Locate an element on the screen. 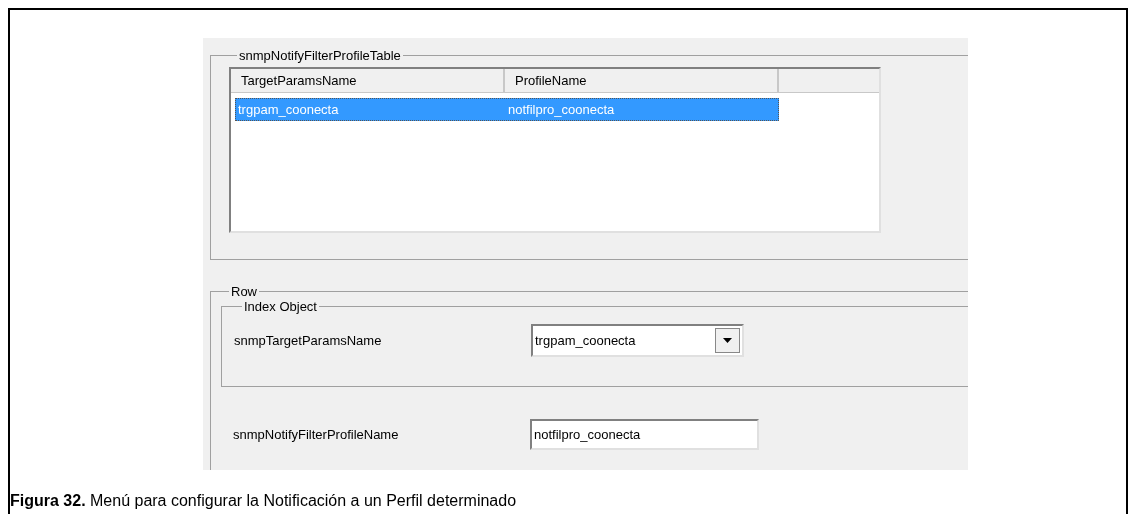 The height and width of the screenshot is (514, 1129). group-title: Index Object is located at coordinates (280, 306).